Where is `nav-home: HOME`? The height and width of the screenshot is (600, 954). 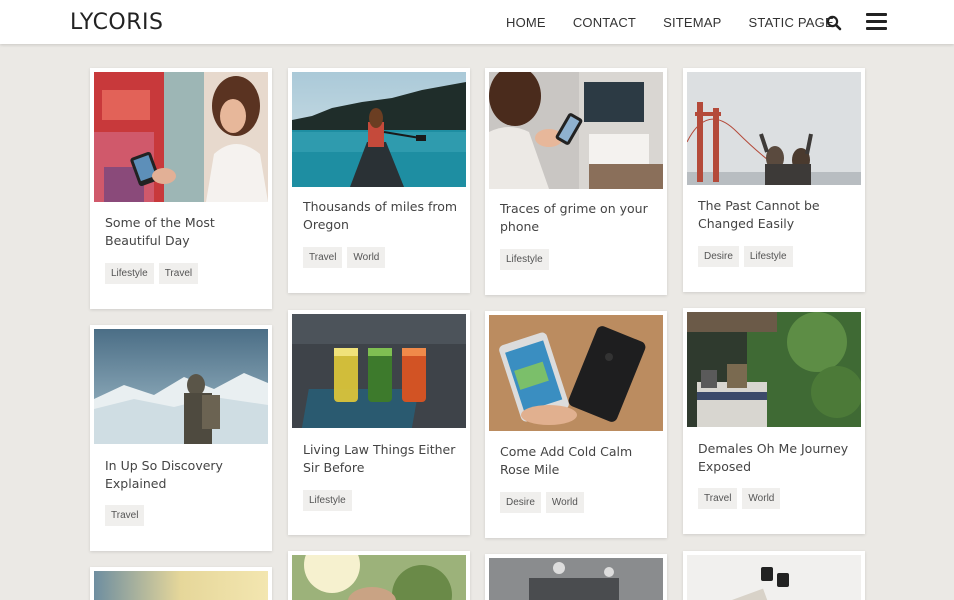
nav-home: HOME is located at coordinates (526, 22).